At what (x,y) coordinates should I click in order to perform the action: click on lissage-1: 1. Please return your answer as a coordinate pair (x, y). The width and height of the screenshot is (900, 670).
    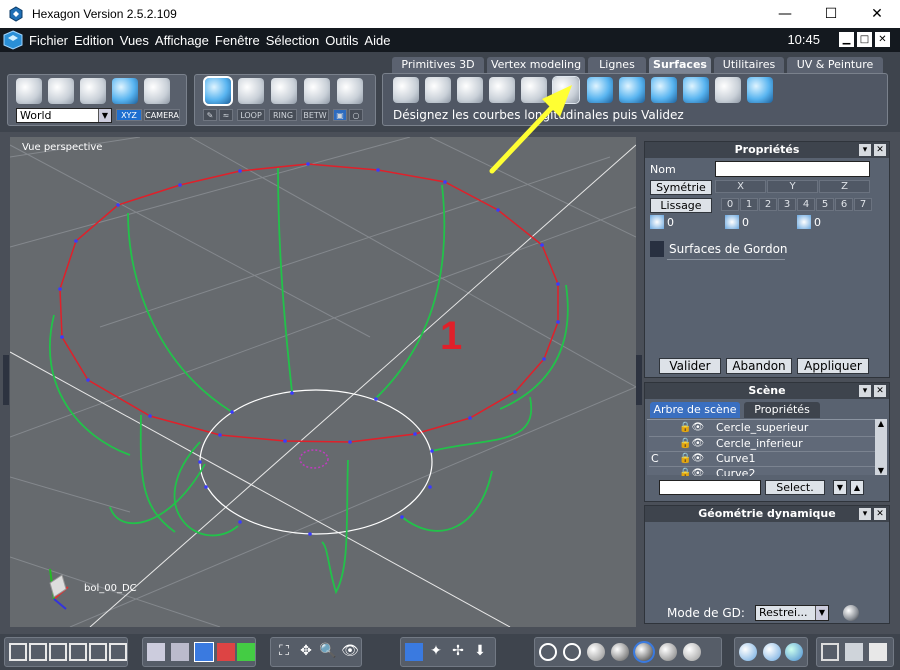
    Looking at the image, I should click on (749, 204).